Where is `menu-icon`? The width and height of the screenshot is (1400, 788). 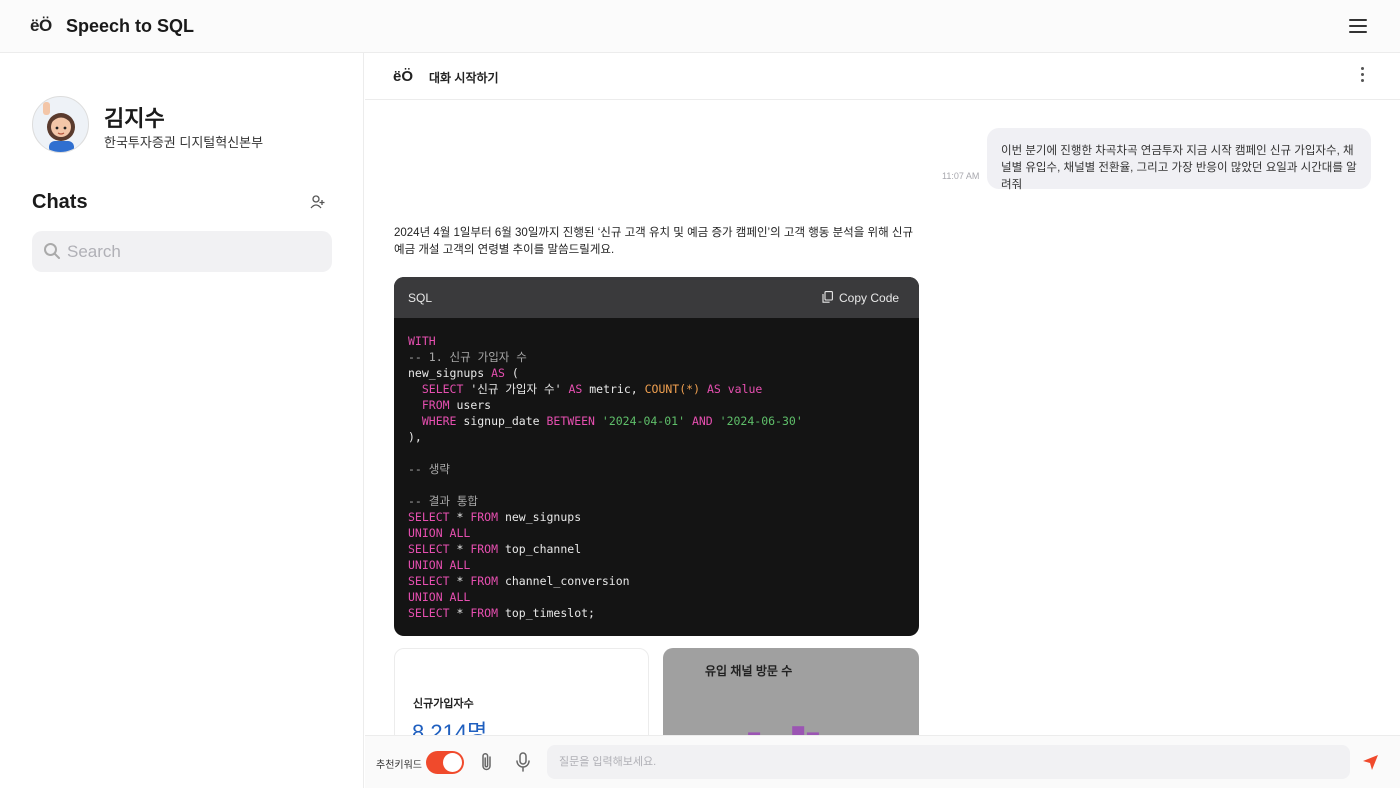
menu-icon is located at coordinates (1358, 26).